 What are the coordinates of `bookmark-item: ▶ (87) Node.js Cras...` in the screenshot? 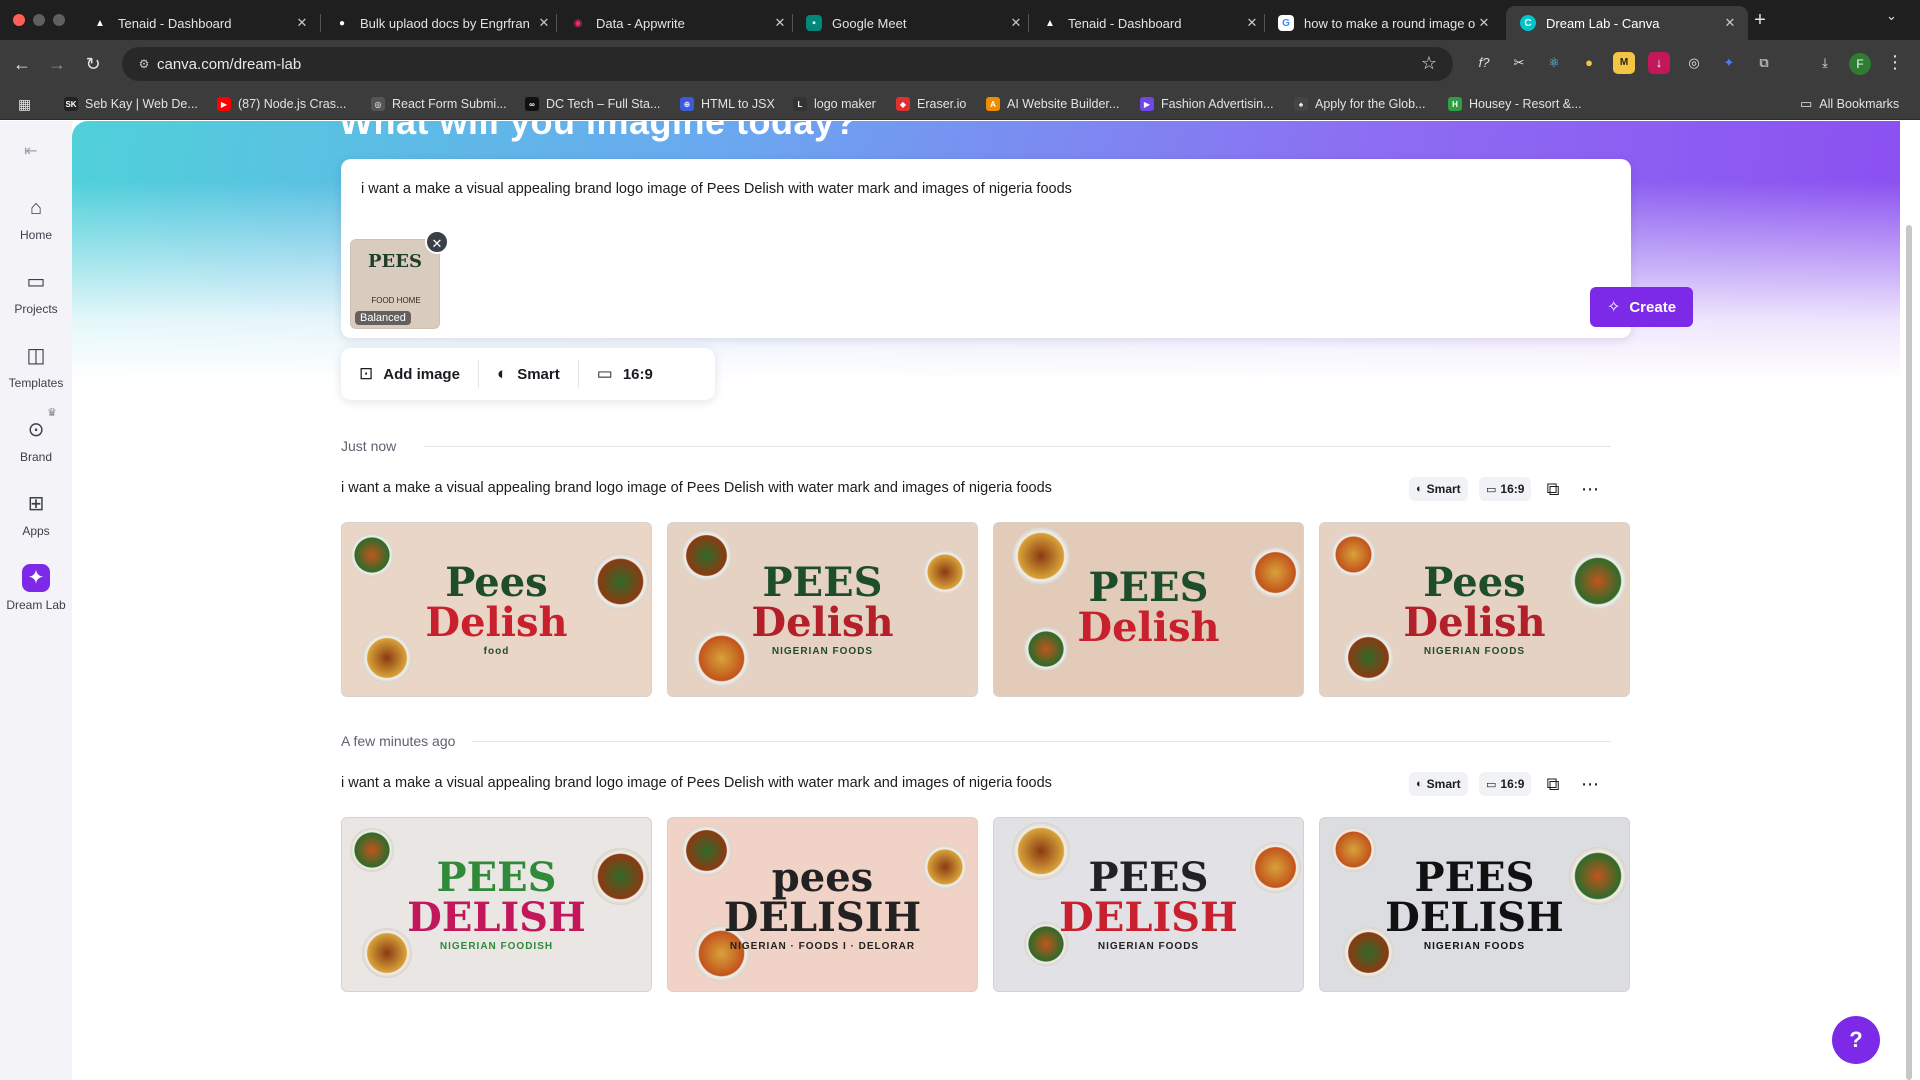 It's located at (281, 104).